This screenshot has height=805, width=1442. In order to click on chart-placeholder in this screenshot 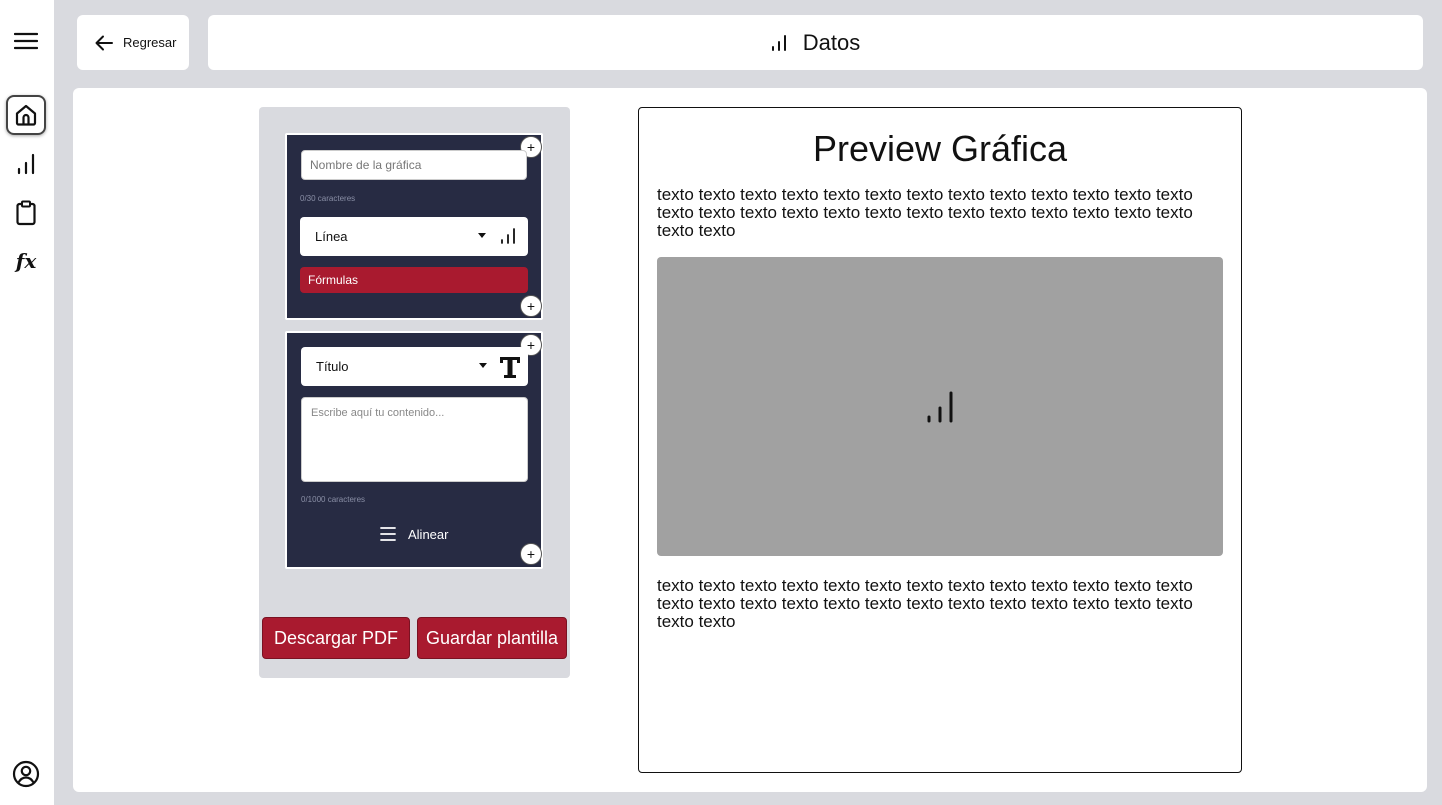, I will do `click(940, 406)`.